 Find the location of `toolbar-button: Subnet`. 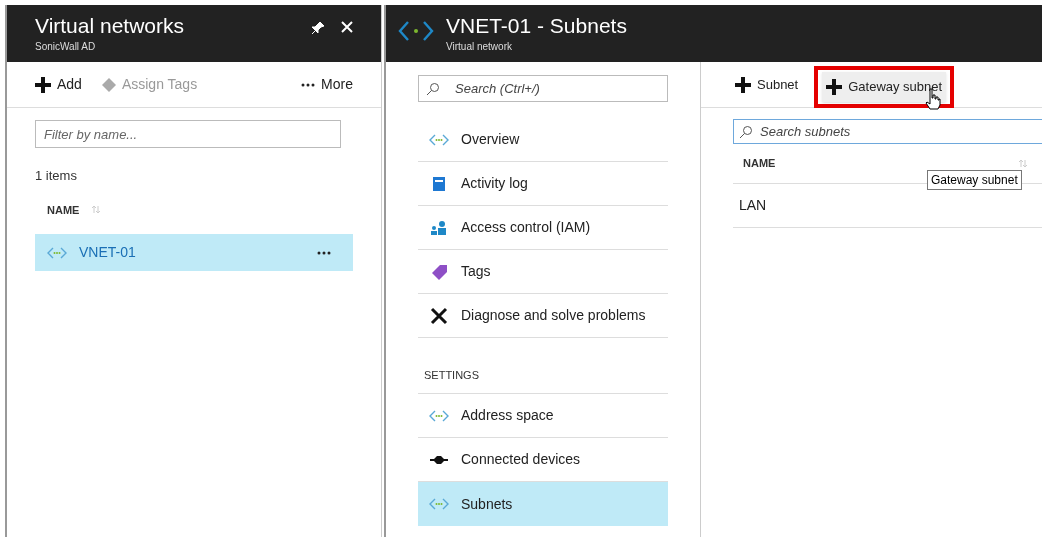

toolbar-button: Subnet is located at coordinates (767, 84).